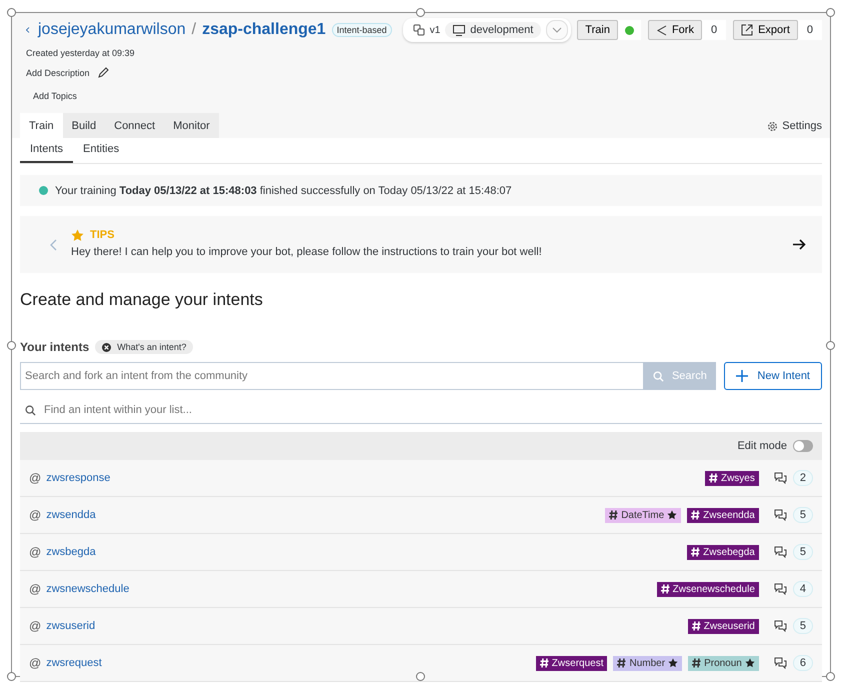 The image size is (843, 689). I want to click on bot-type-badge: Intent-based, so click(362, 30).